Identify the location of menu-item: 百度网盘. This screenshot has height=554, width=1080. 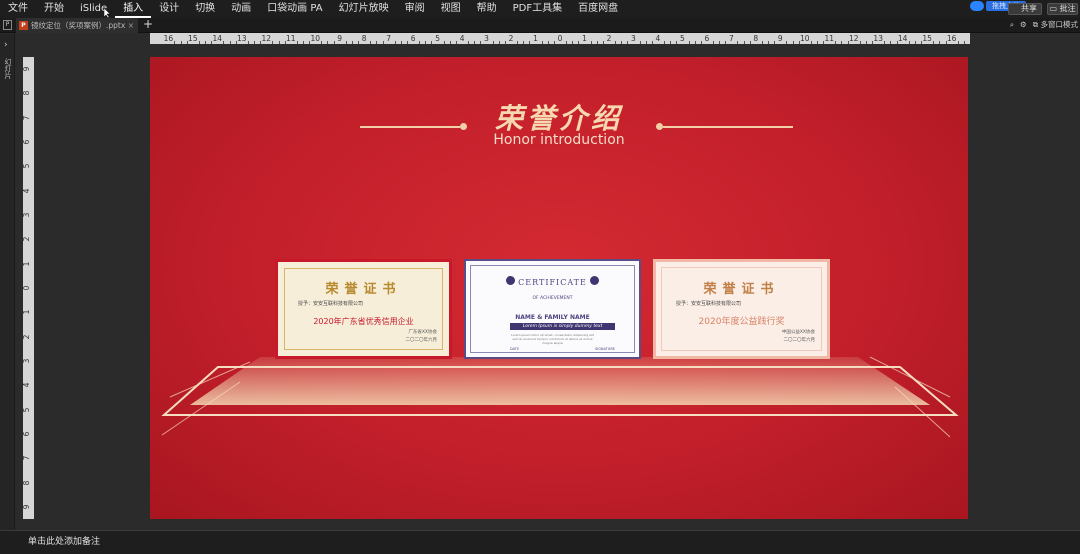
(598, 9).